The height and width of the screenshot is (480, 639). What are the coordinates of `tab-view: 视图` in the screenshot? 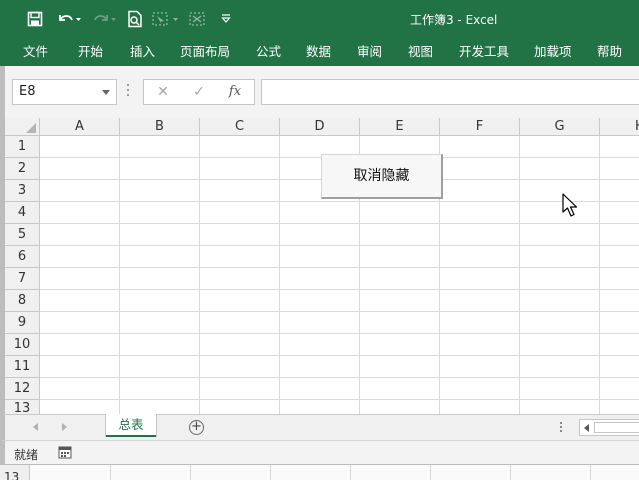 It's located at (420, 52).